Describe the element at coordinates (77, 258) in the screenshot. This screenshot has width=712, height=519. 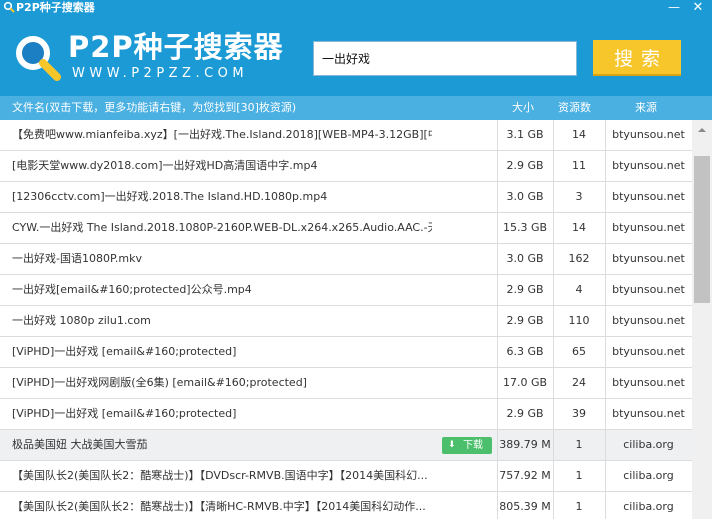
I see `row-filename: 一出好戏-国语1080P.mkv` at that location.